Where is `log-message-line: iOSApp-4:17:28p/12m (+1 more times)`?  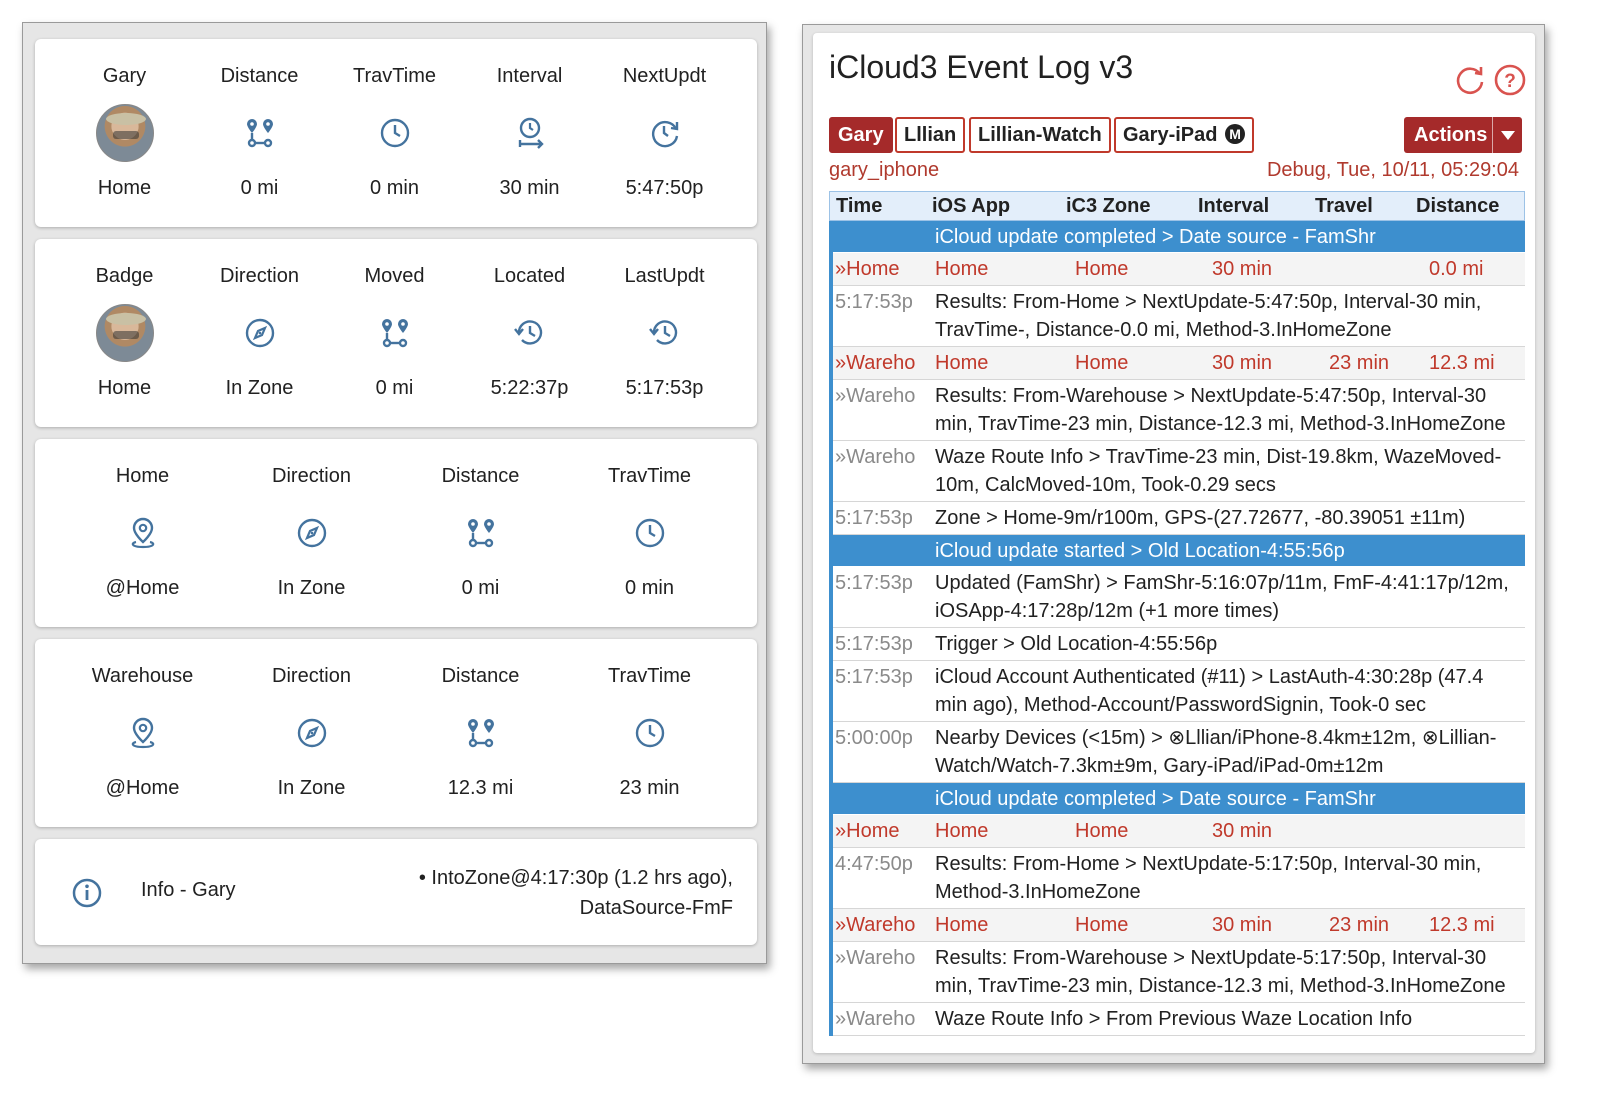
log-message-line: iOSApp-4:17:28p/12m (+1 more times) is located at coordinates (1107, 611).